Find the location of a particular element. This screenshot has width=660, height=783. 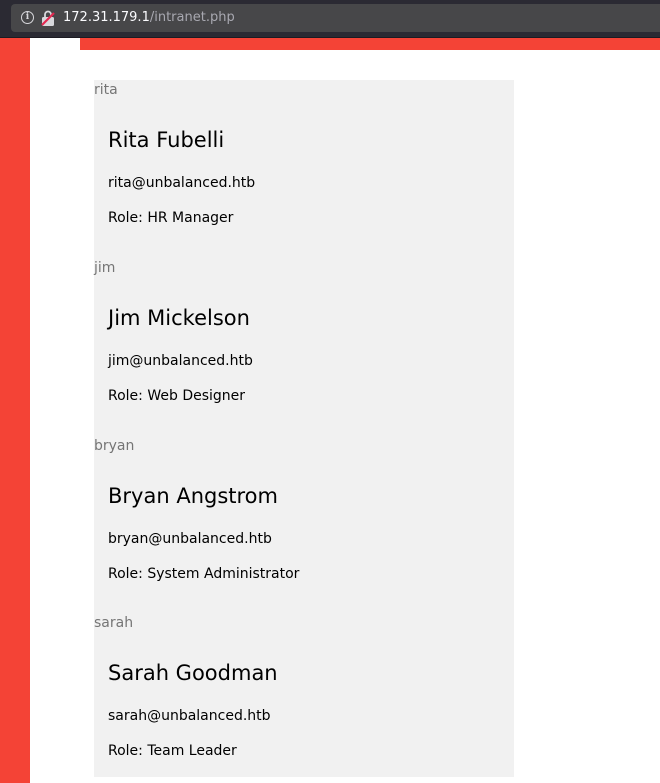

role-value: Web Designer is located at coordinates (196, 396).